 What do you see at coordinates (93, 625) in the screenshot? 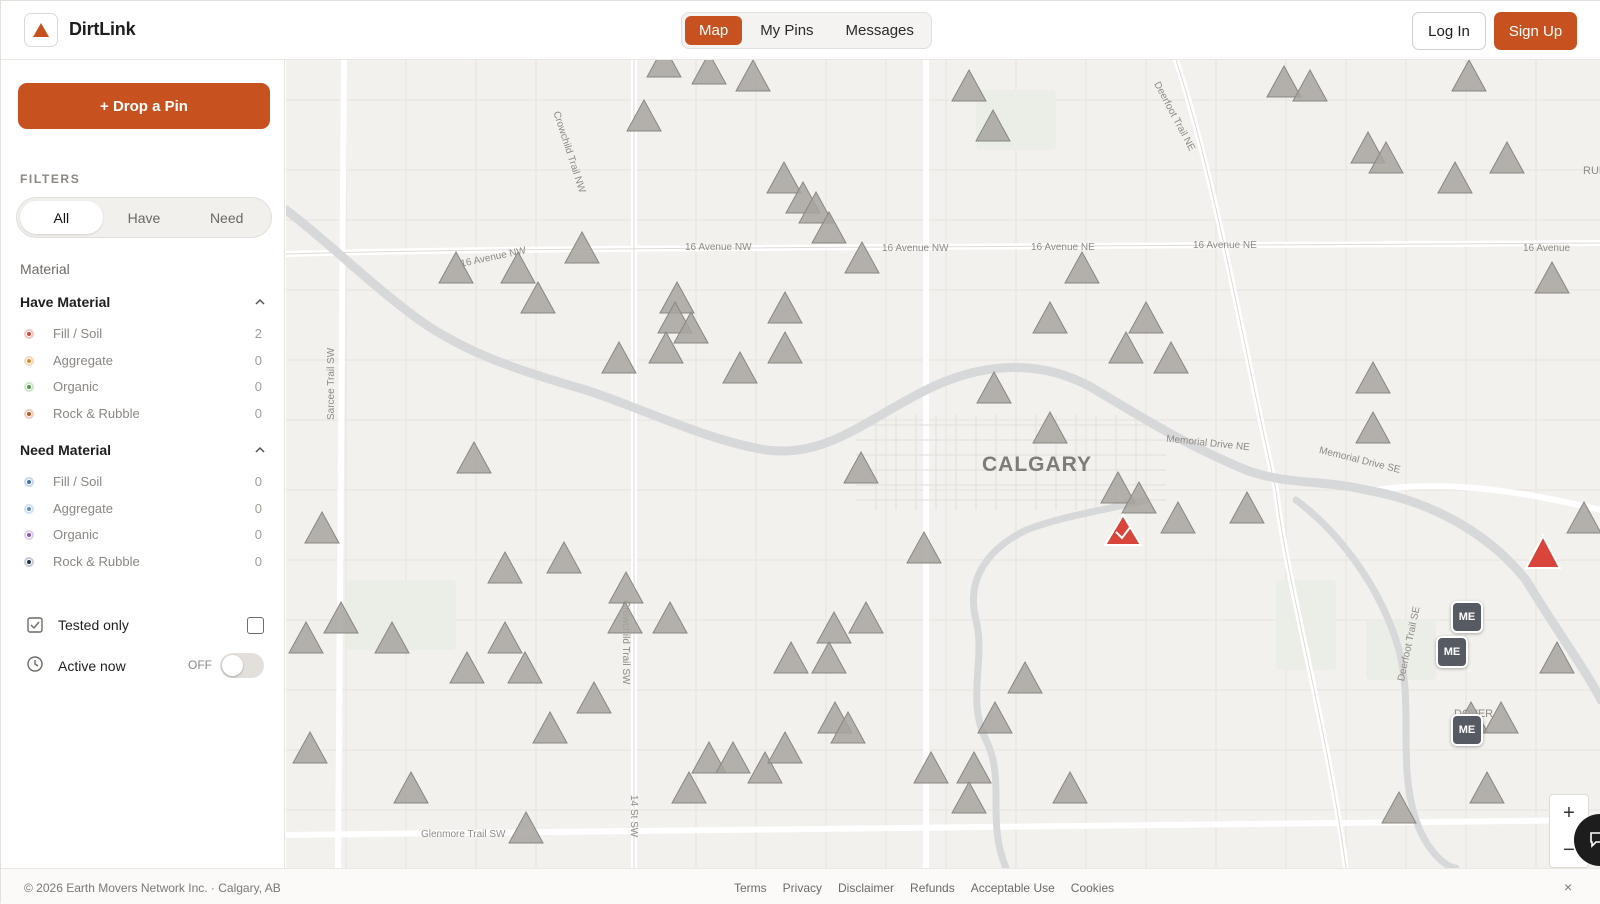
I see `tested-only-label: Tested only` at bounding box center [93, 625].